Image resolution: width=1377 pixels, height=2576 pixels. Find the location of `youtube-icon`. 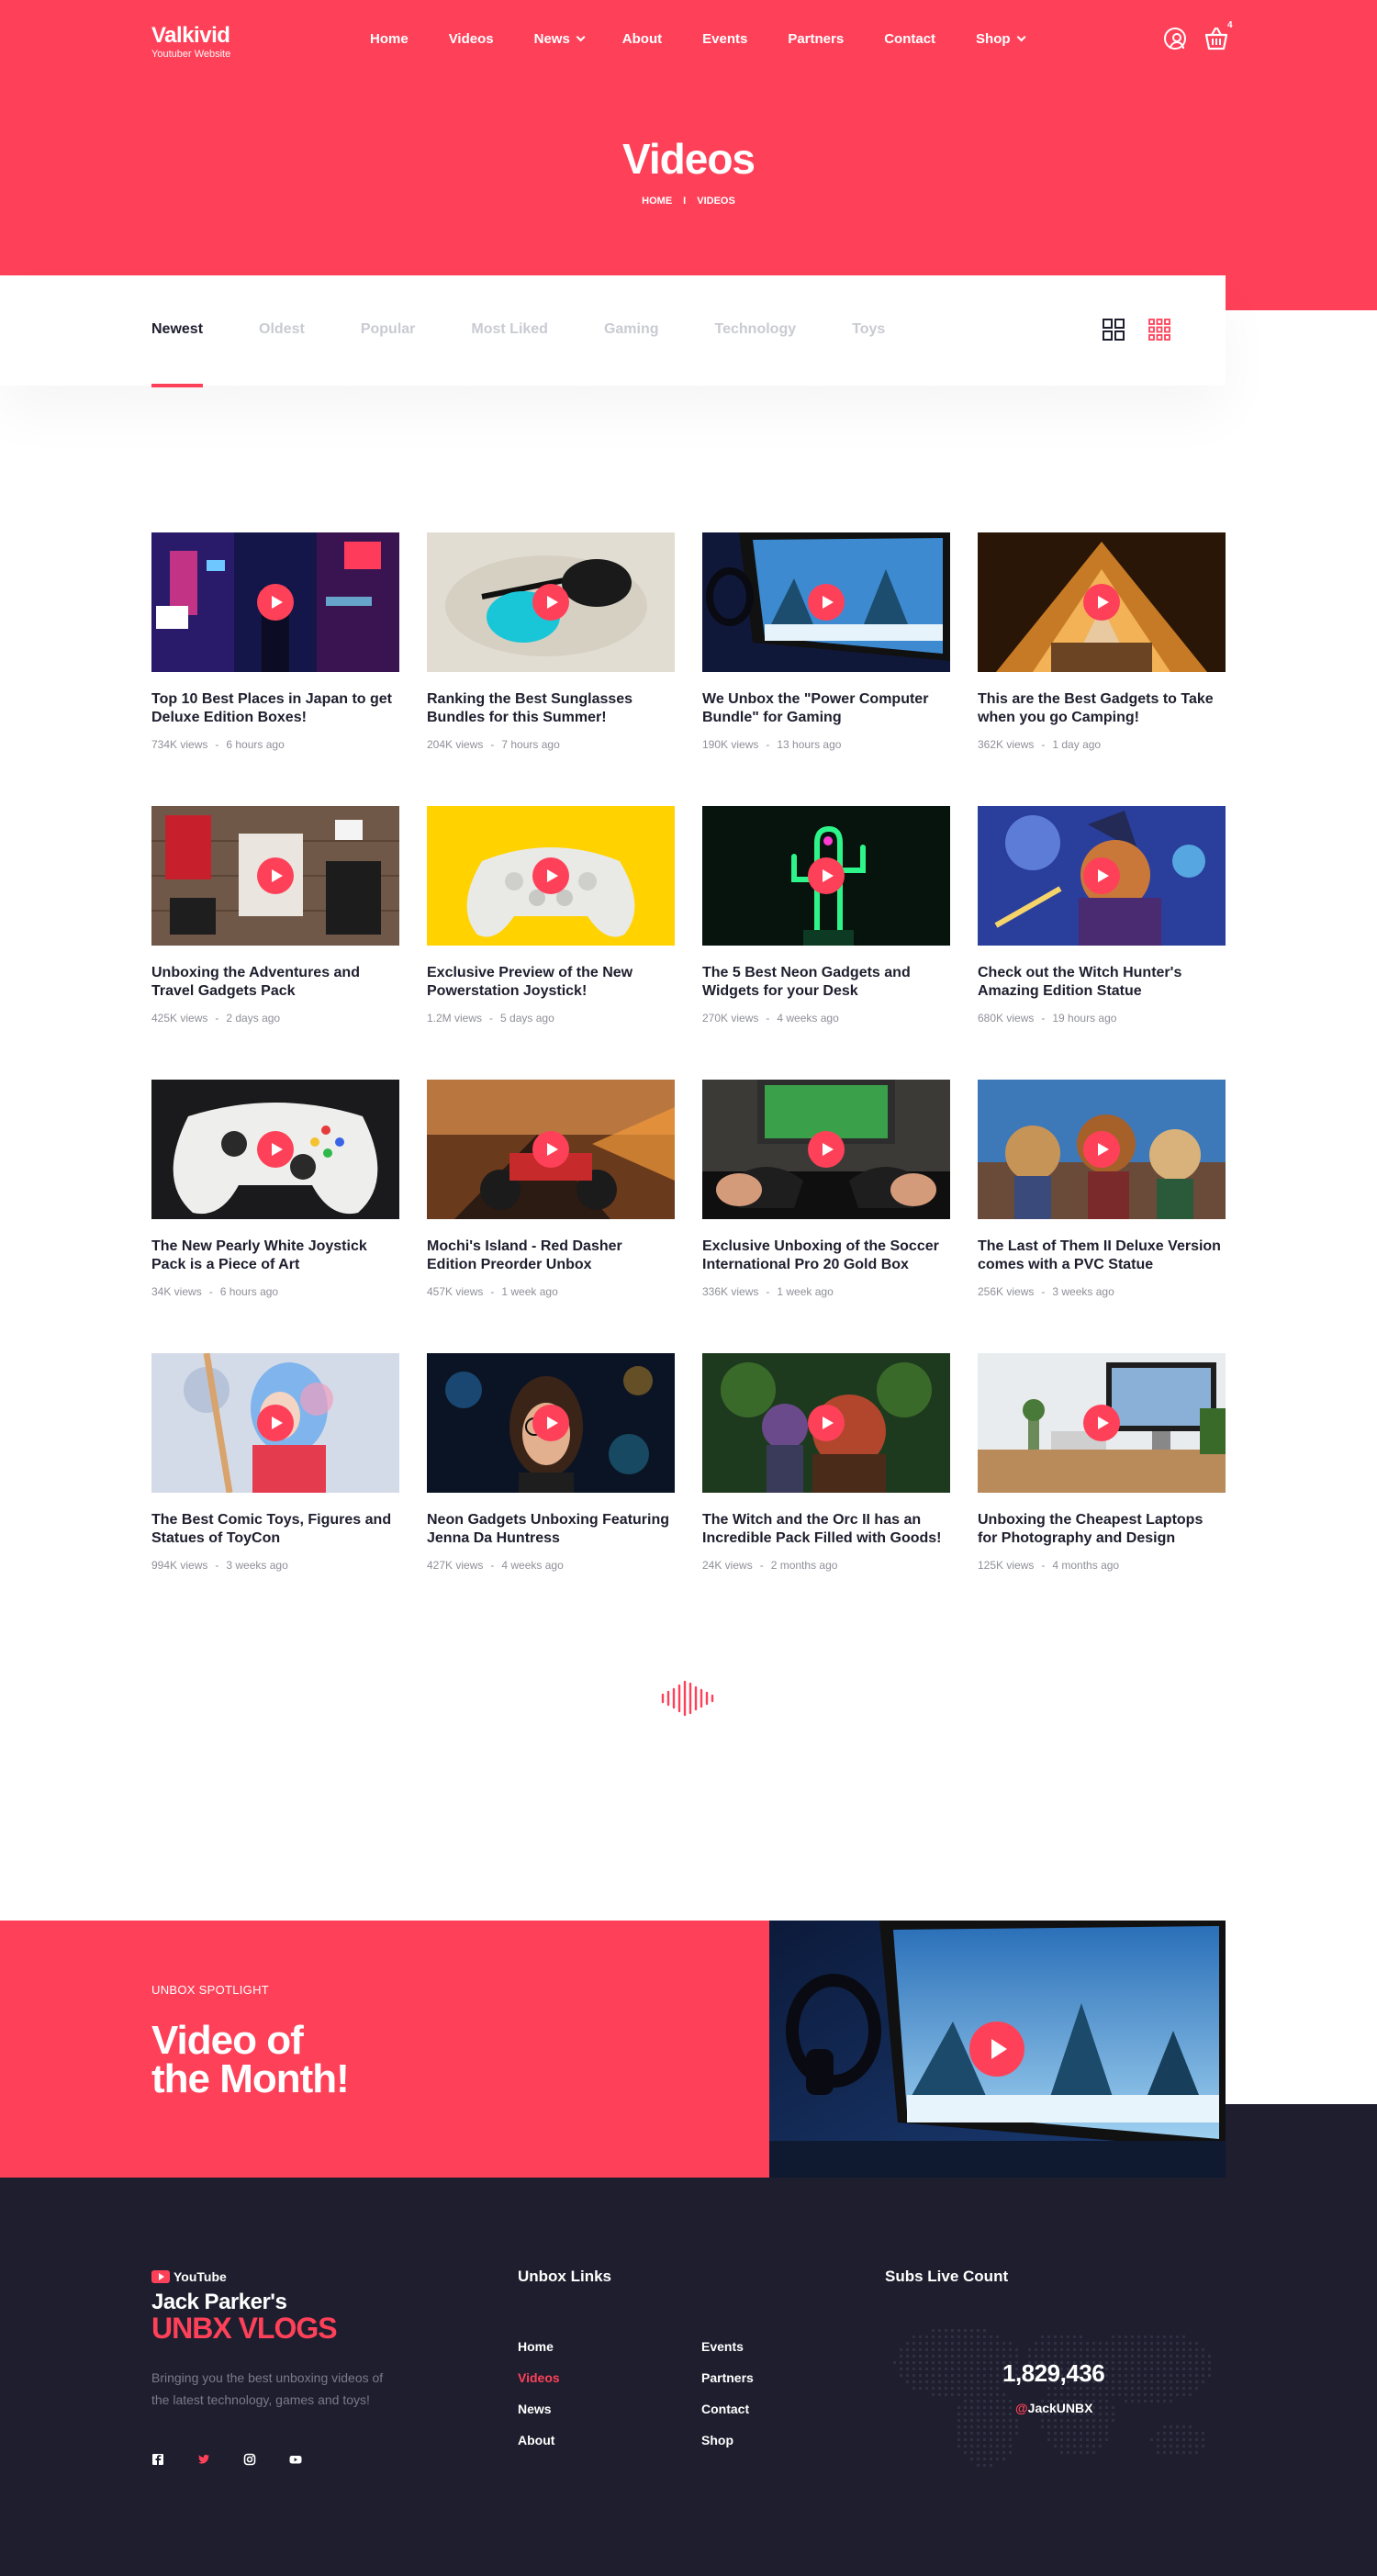

youtube-icon is located at coordinates (295, 2459).